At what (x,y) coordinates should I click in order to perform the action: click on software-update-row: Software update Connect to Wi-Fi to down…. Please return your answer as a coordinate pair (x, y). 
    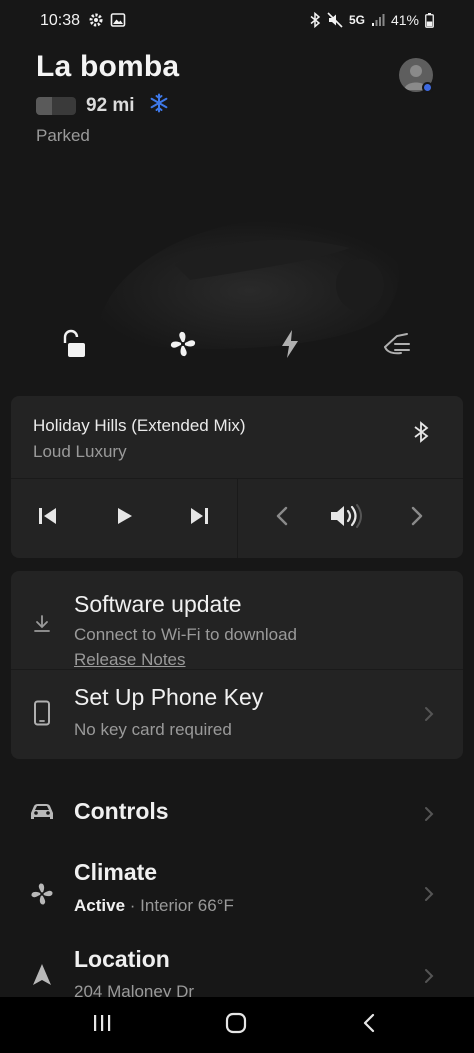
    Looking at the image, I should click on (237, 620).